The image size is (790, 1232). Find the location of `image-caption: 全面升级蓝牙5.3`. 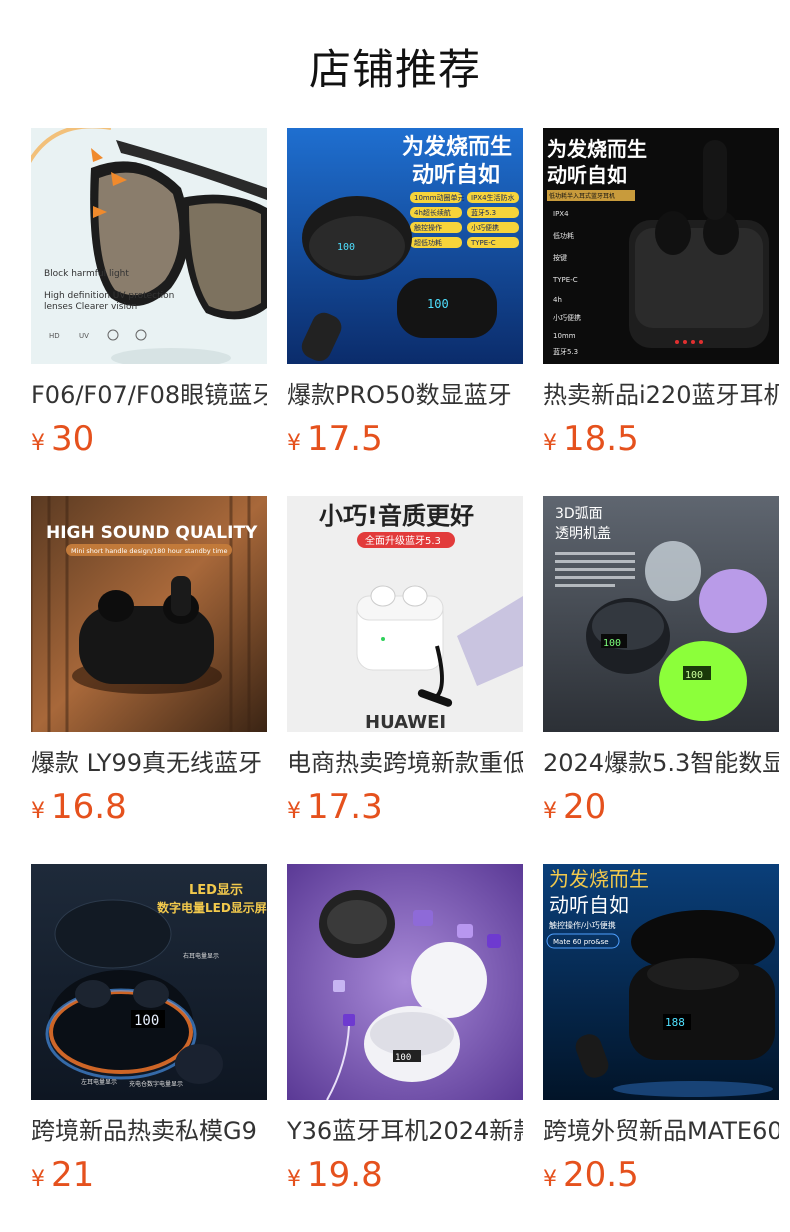

image-caption: 全面升级蓝牙5.3 is located at coordinates (403, 540).